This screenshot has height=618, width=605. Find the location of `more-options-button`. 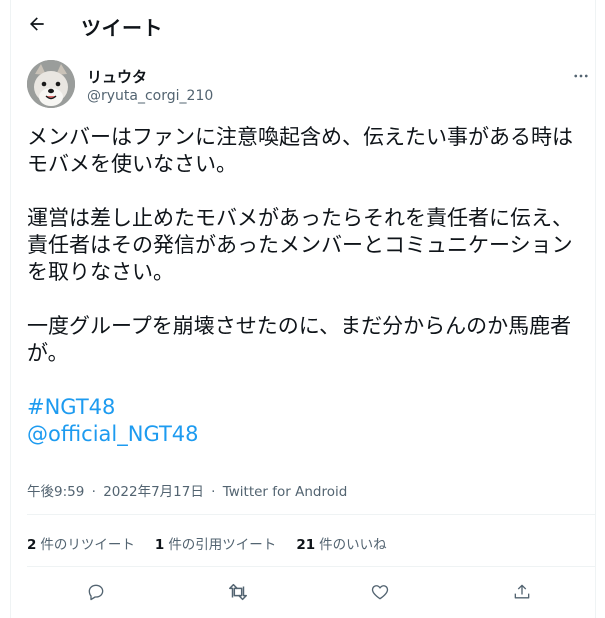

more-options-button is located at coordinates (581, 76).